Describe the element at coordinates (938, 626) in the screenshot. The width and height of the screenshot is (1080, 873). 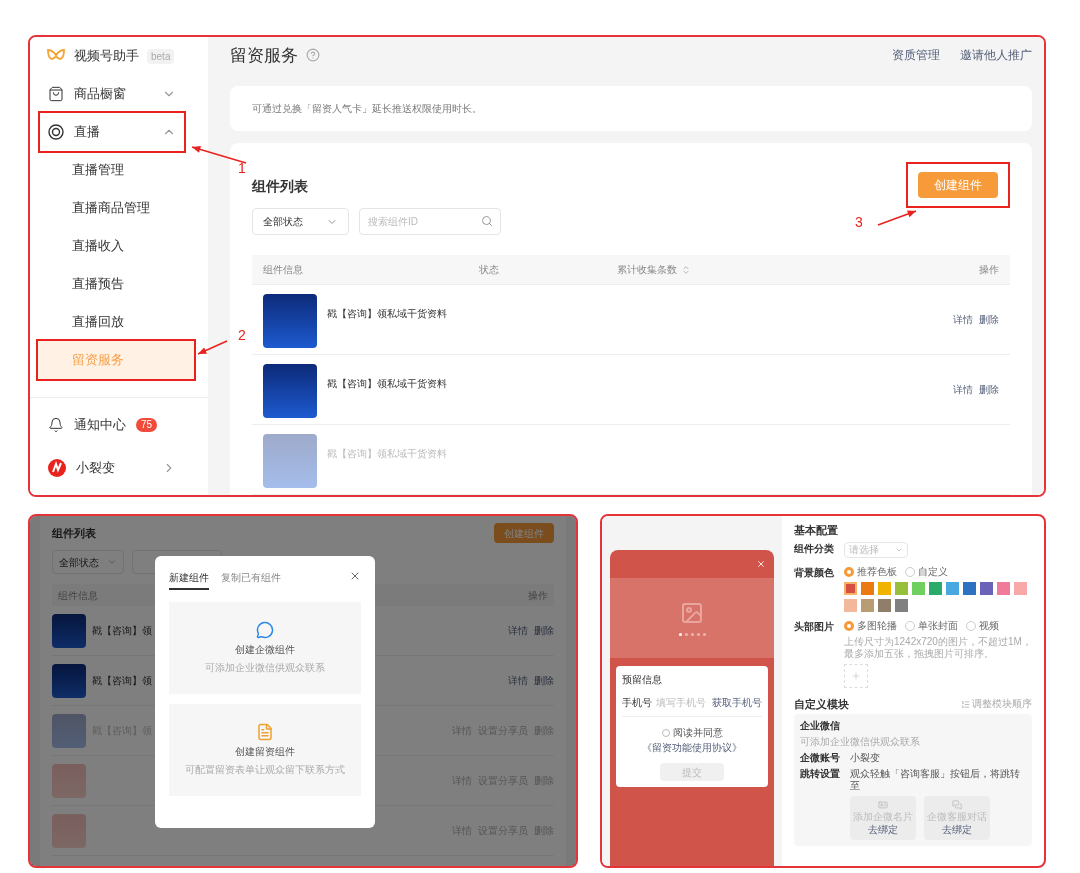
I see `radio-label: 单张封面` at that location.